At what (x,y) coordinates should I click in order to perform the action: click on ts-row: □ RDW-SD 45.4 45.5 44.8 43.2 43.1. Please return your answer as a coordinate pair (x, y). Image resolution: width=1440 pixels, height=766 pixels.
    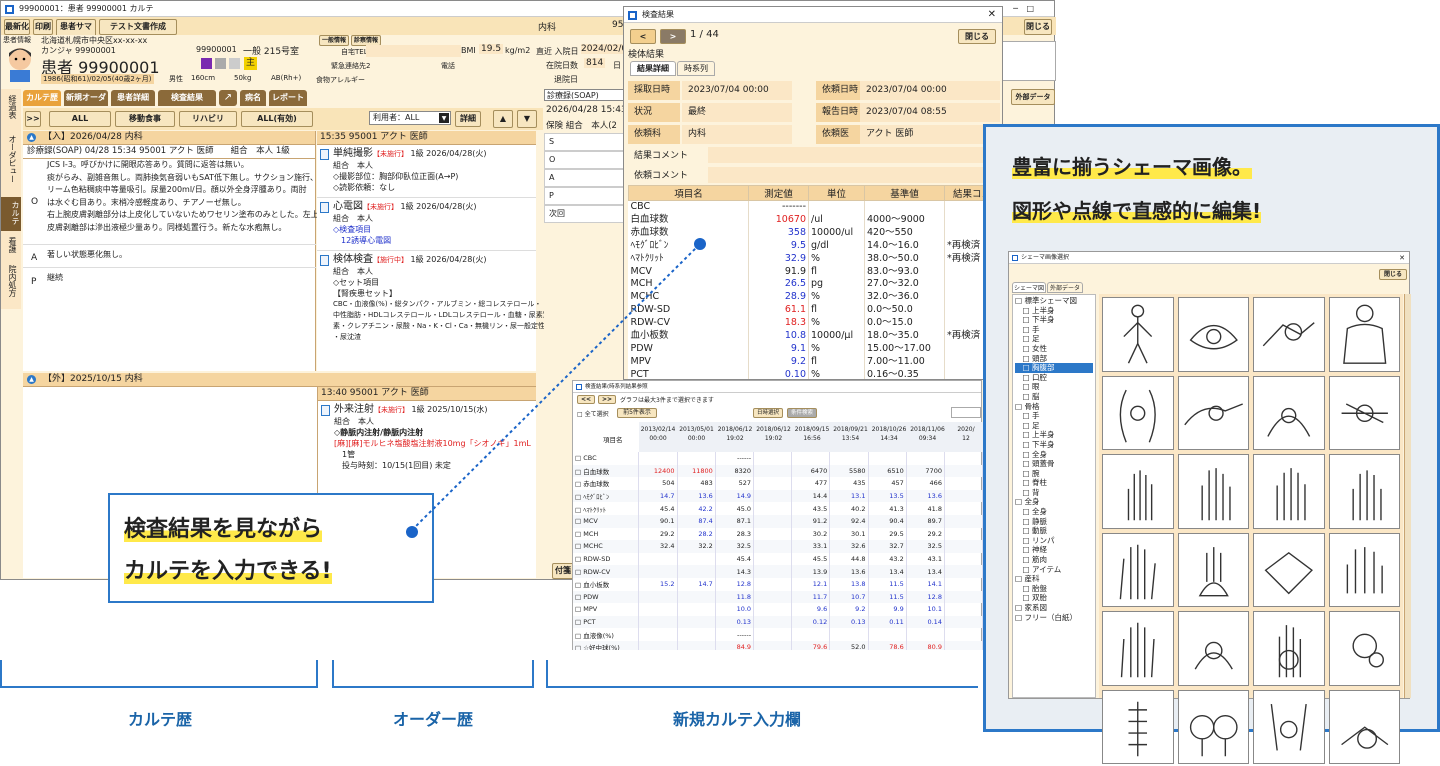
    Looking at the image, I should click on (778, 559).